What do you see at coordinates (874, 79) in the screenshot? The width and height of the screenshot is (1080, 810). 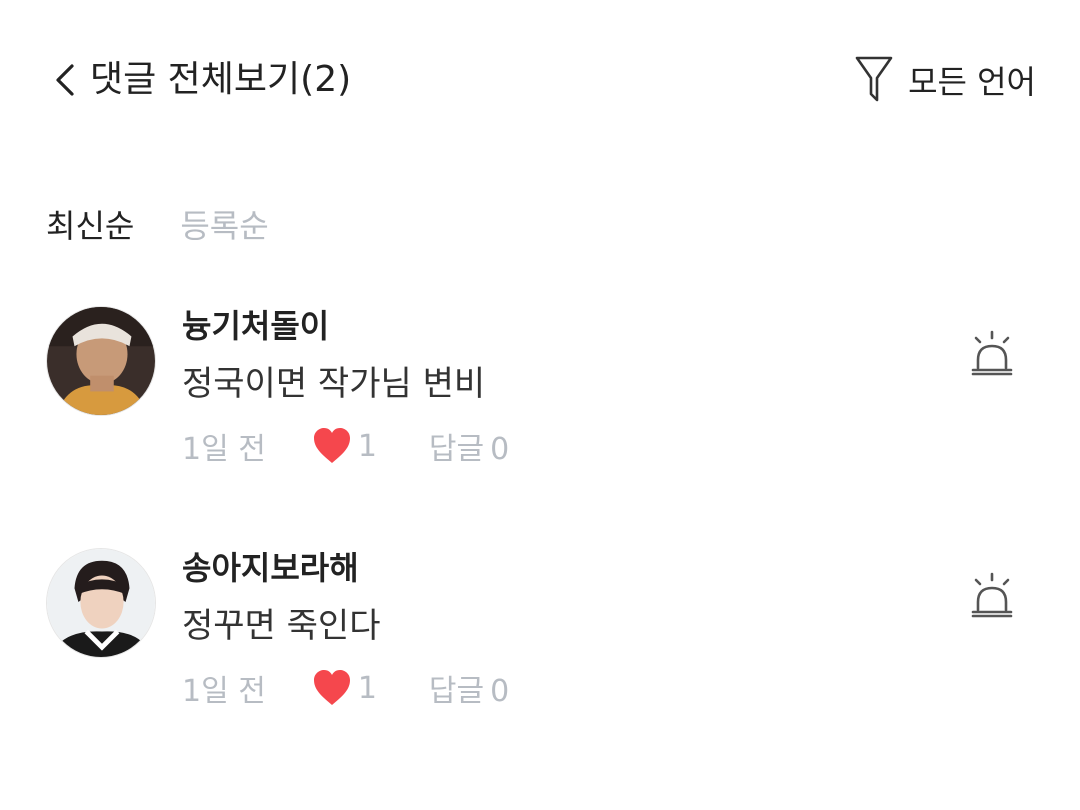 I see `funnel-icon` at bounding box center [874, 79].